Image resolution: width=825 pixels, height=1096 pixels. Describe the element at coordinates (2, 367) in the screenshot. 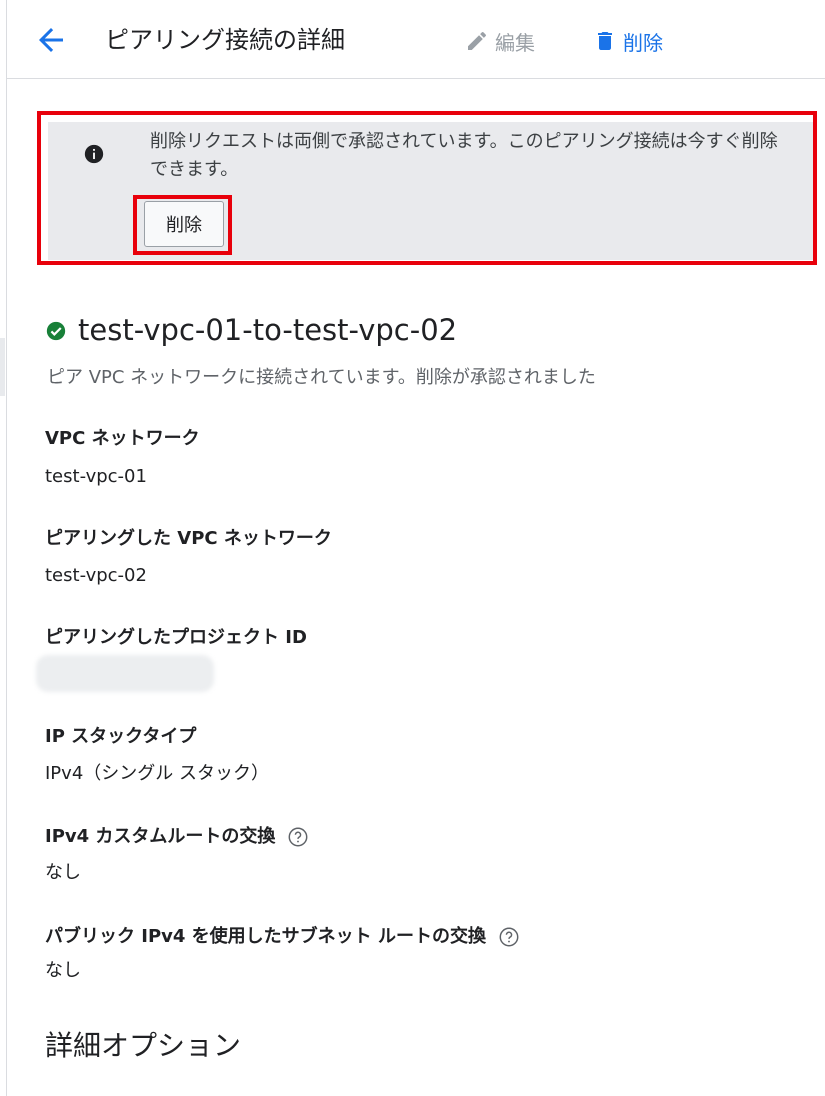

I see `left-panel-edge` at that location.